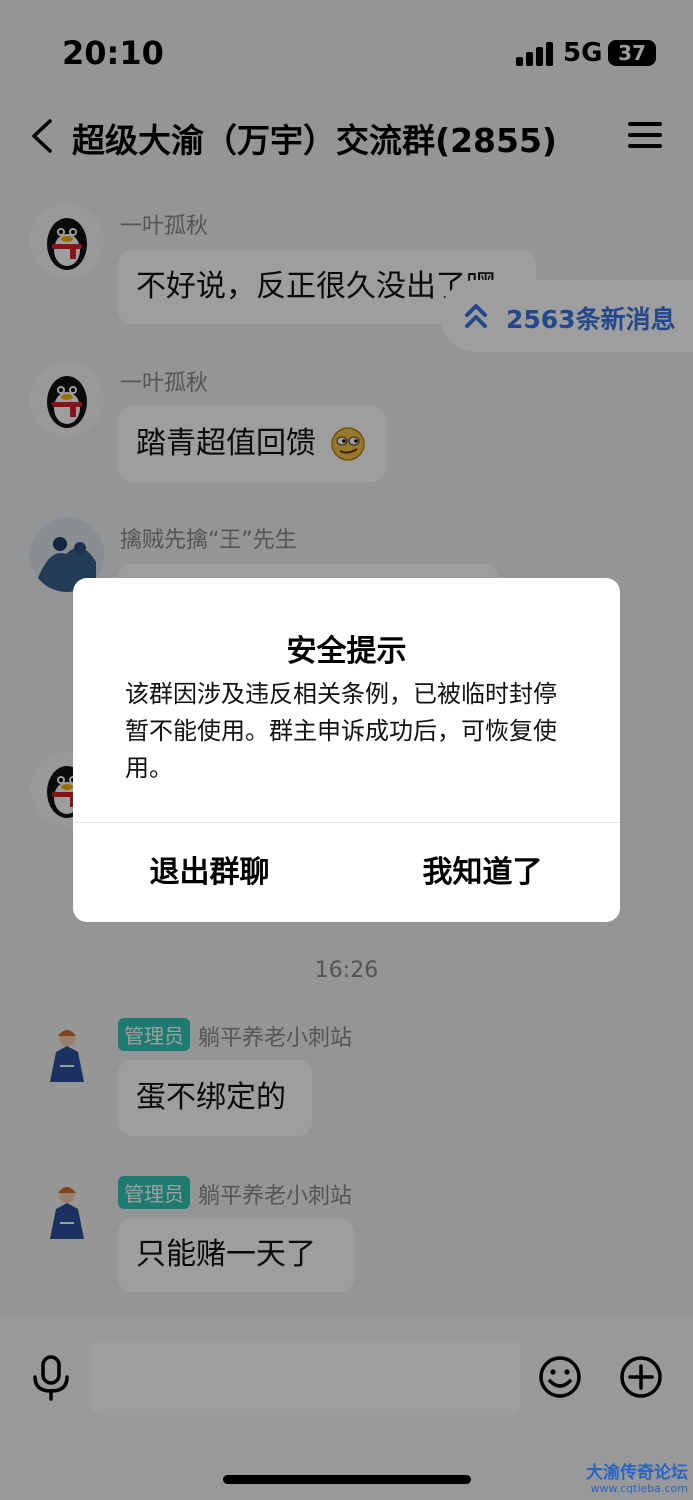  What do you see at coordinates (482, 872) in the screenshot?
I see `acknowledge-button: 我知道了` at bounding box center [482, 872].